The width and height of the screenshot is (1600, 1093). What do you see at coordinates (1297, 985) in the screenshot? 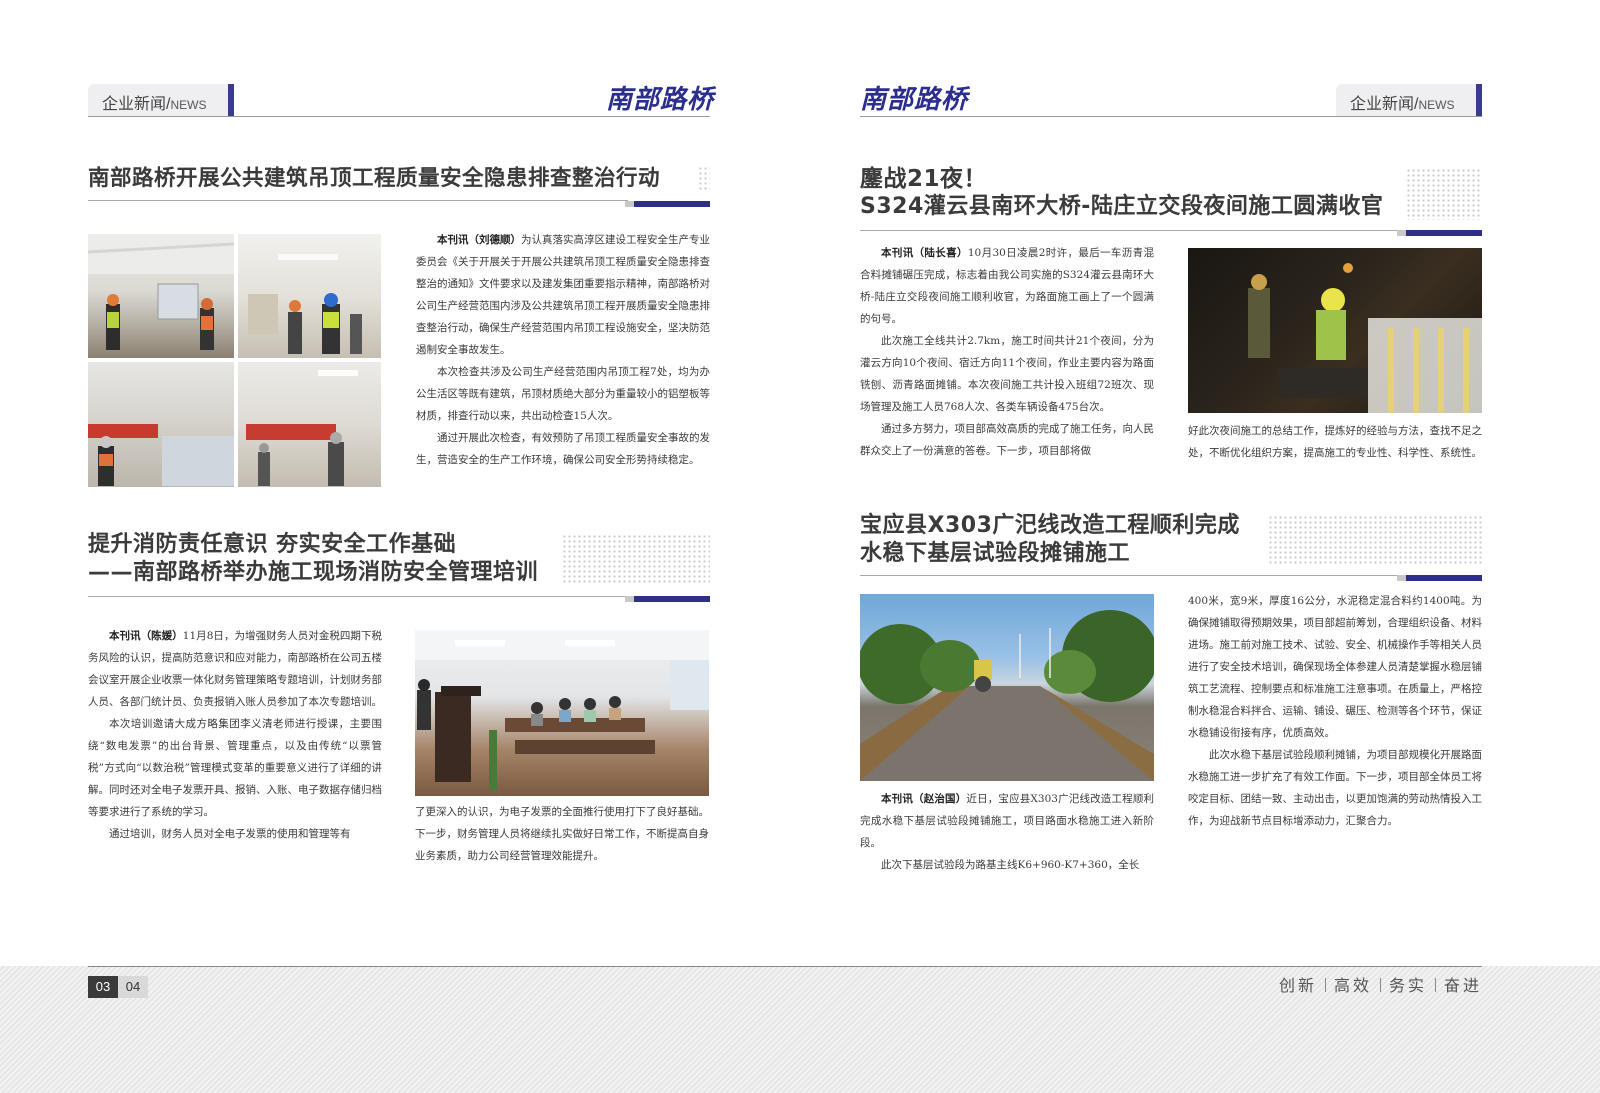
I see `slogan-word: 创新` at bounding box center [1297, 985].